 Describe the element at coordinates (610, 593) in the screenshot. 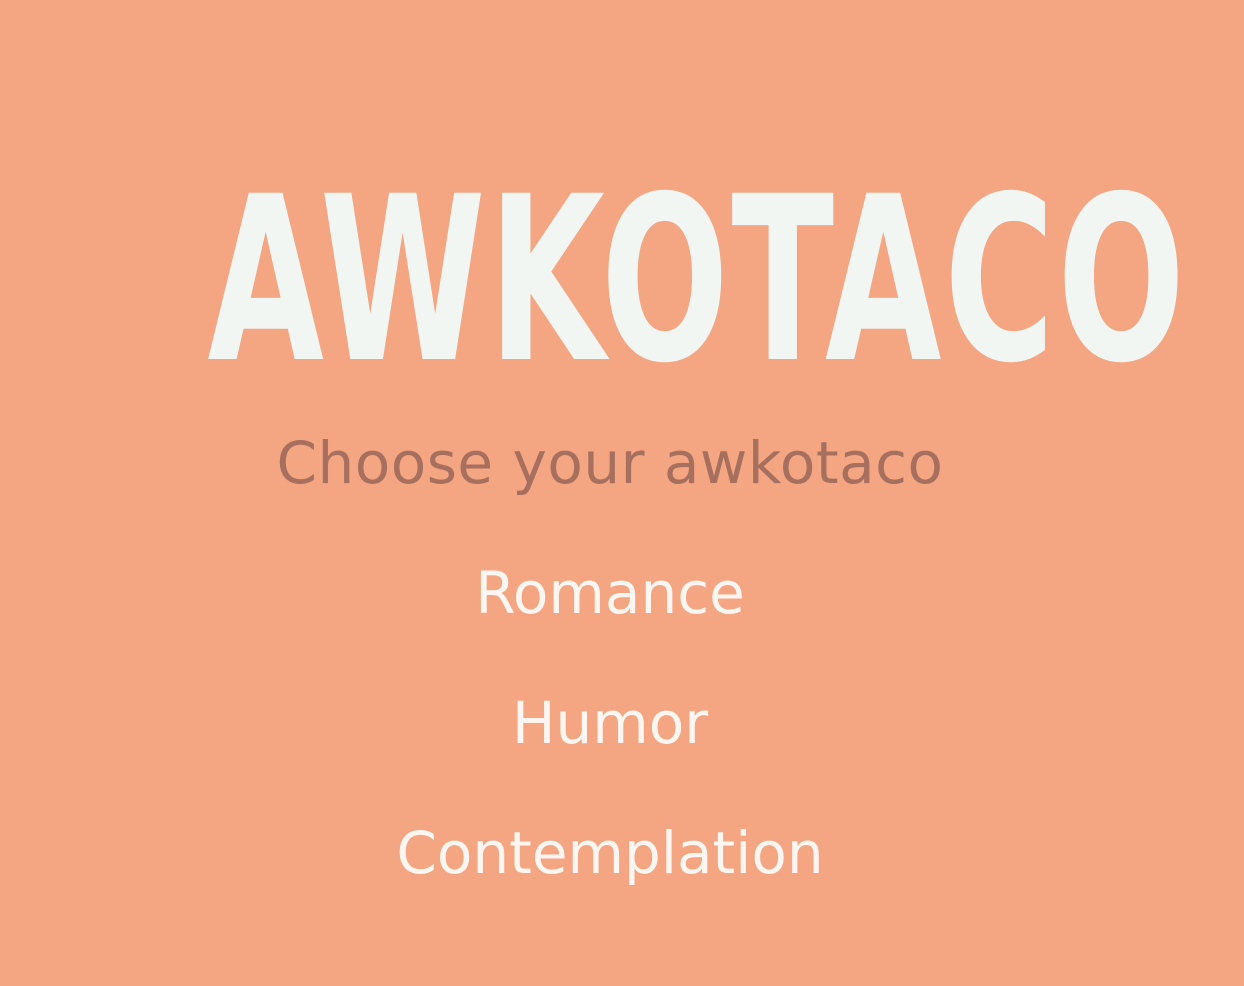

I see `option-romance-link: Romance` at that location.